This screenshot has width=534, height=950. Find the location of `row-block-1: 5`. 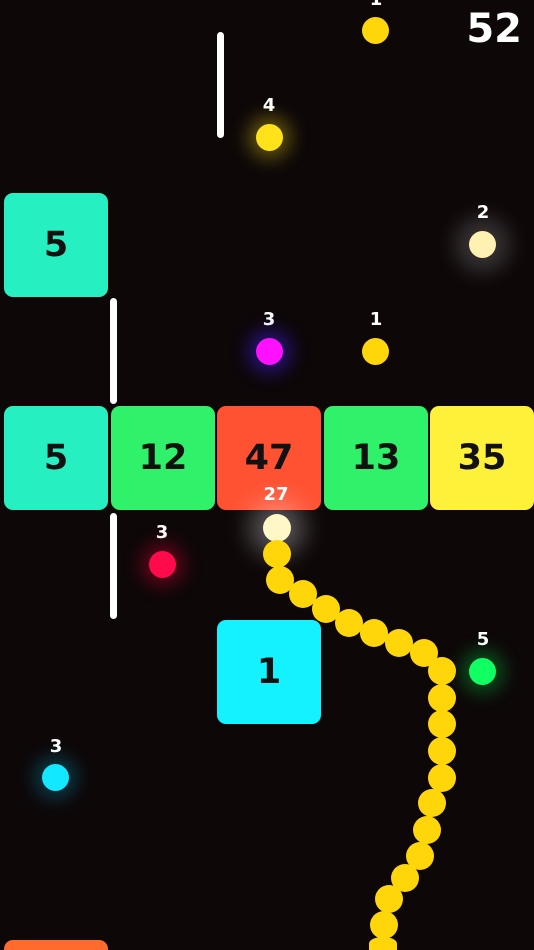

row-block-1: 5 is located at coordinates (56, 458).